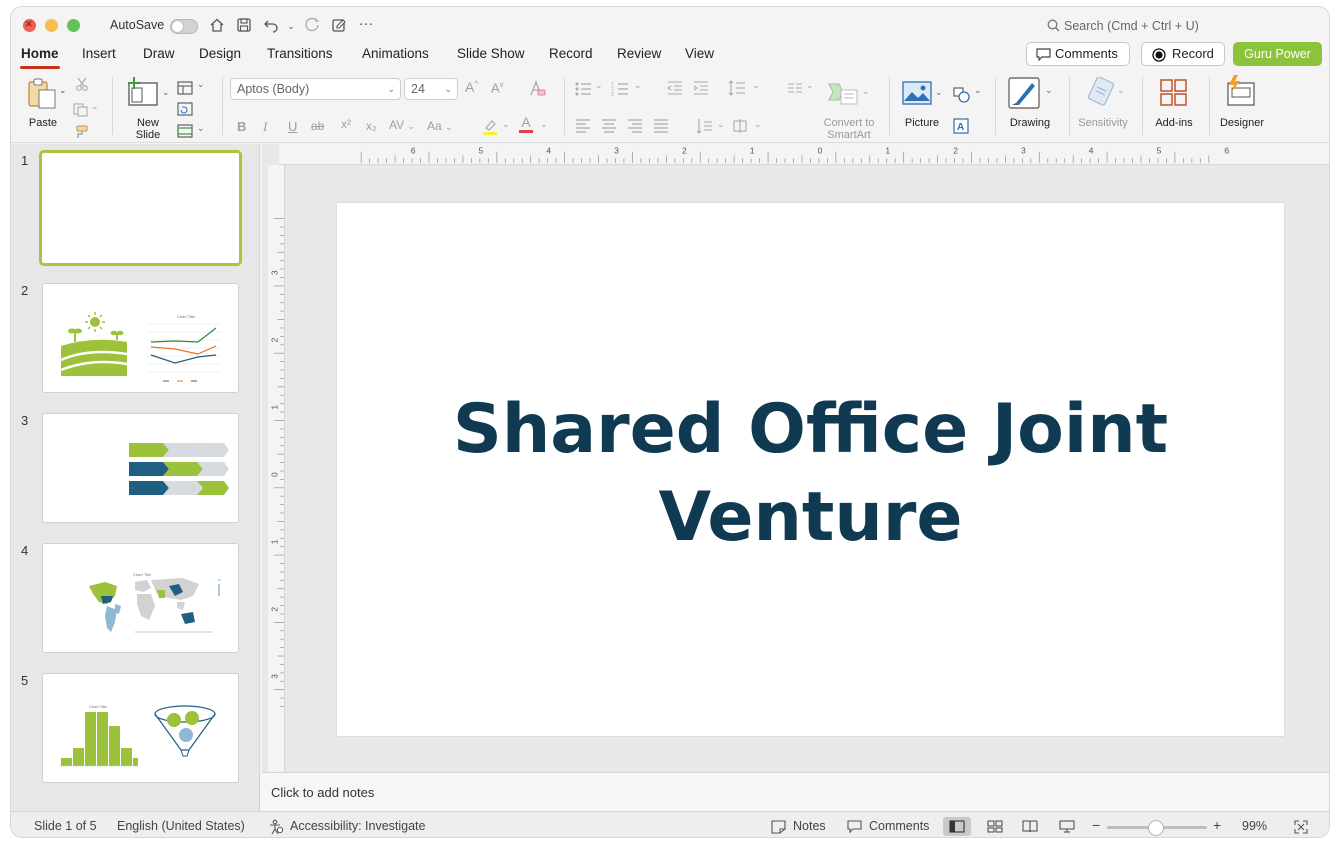 The width and height of the screenshot is (1337, 843). Describe the element at coordinates (571, 58) in the screenshot. I see `tab-record: Record` at that location.